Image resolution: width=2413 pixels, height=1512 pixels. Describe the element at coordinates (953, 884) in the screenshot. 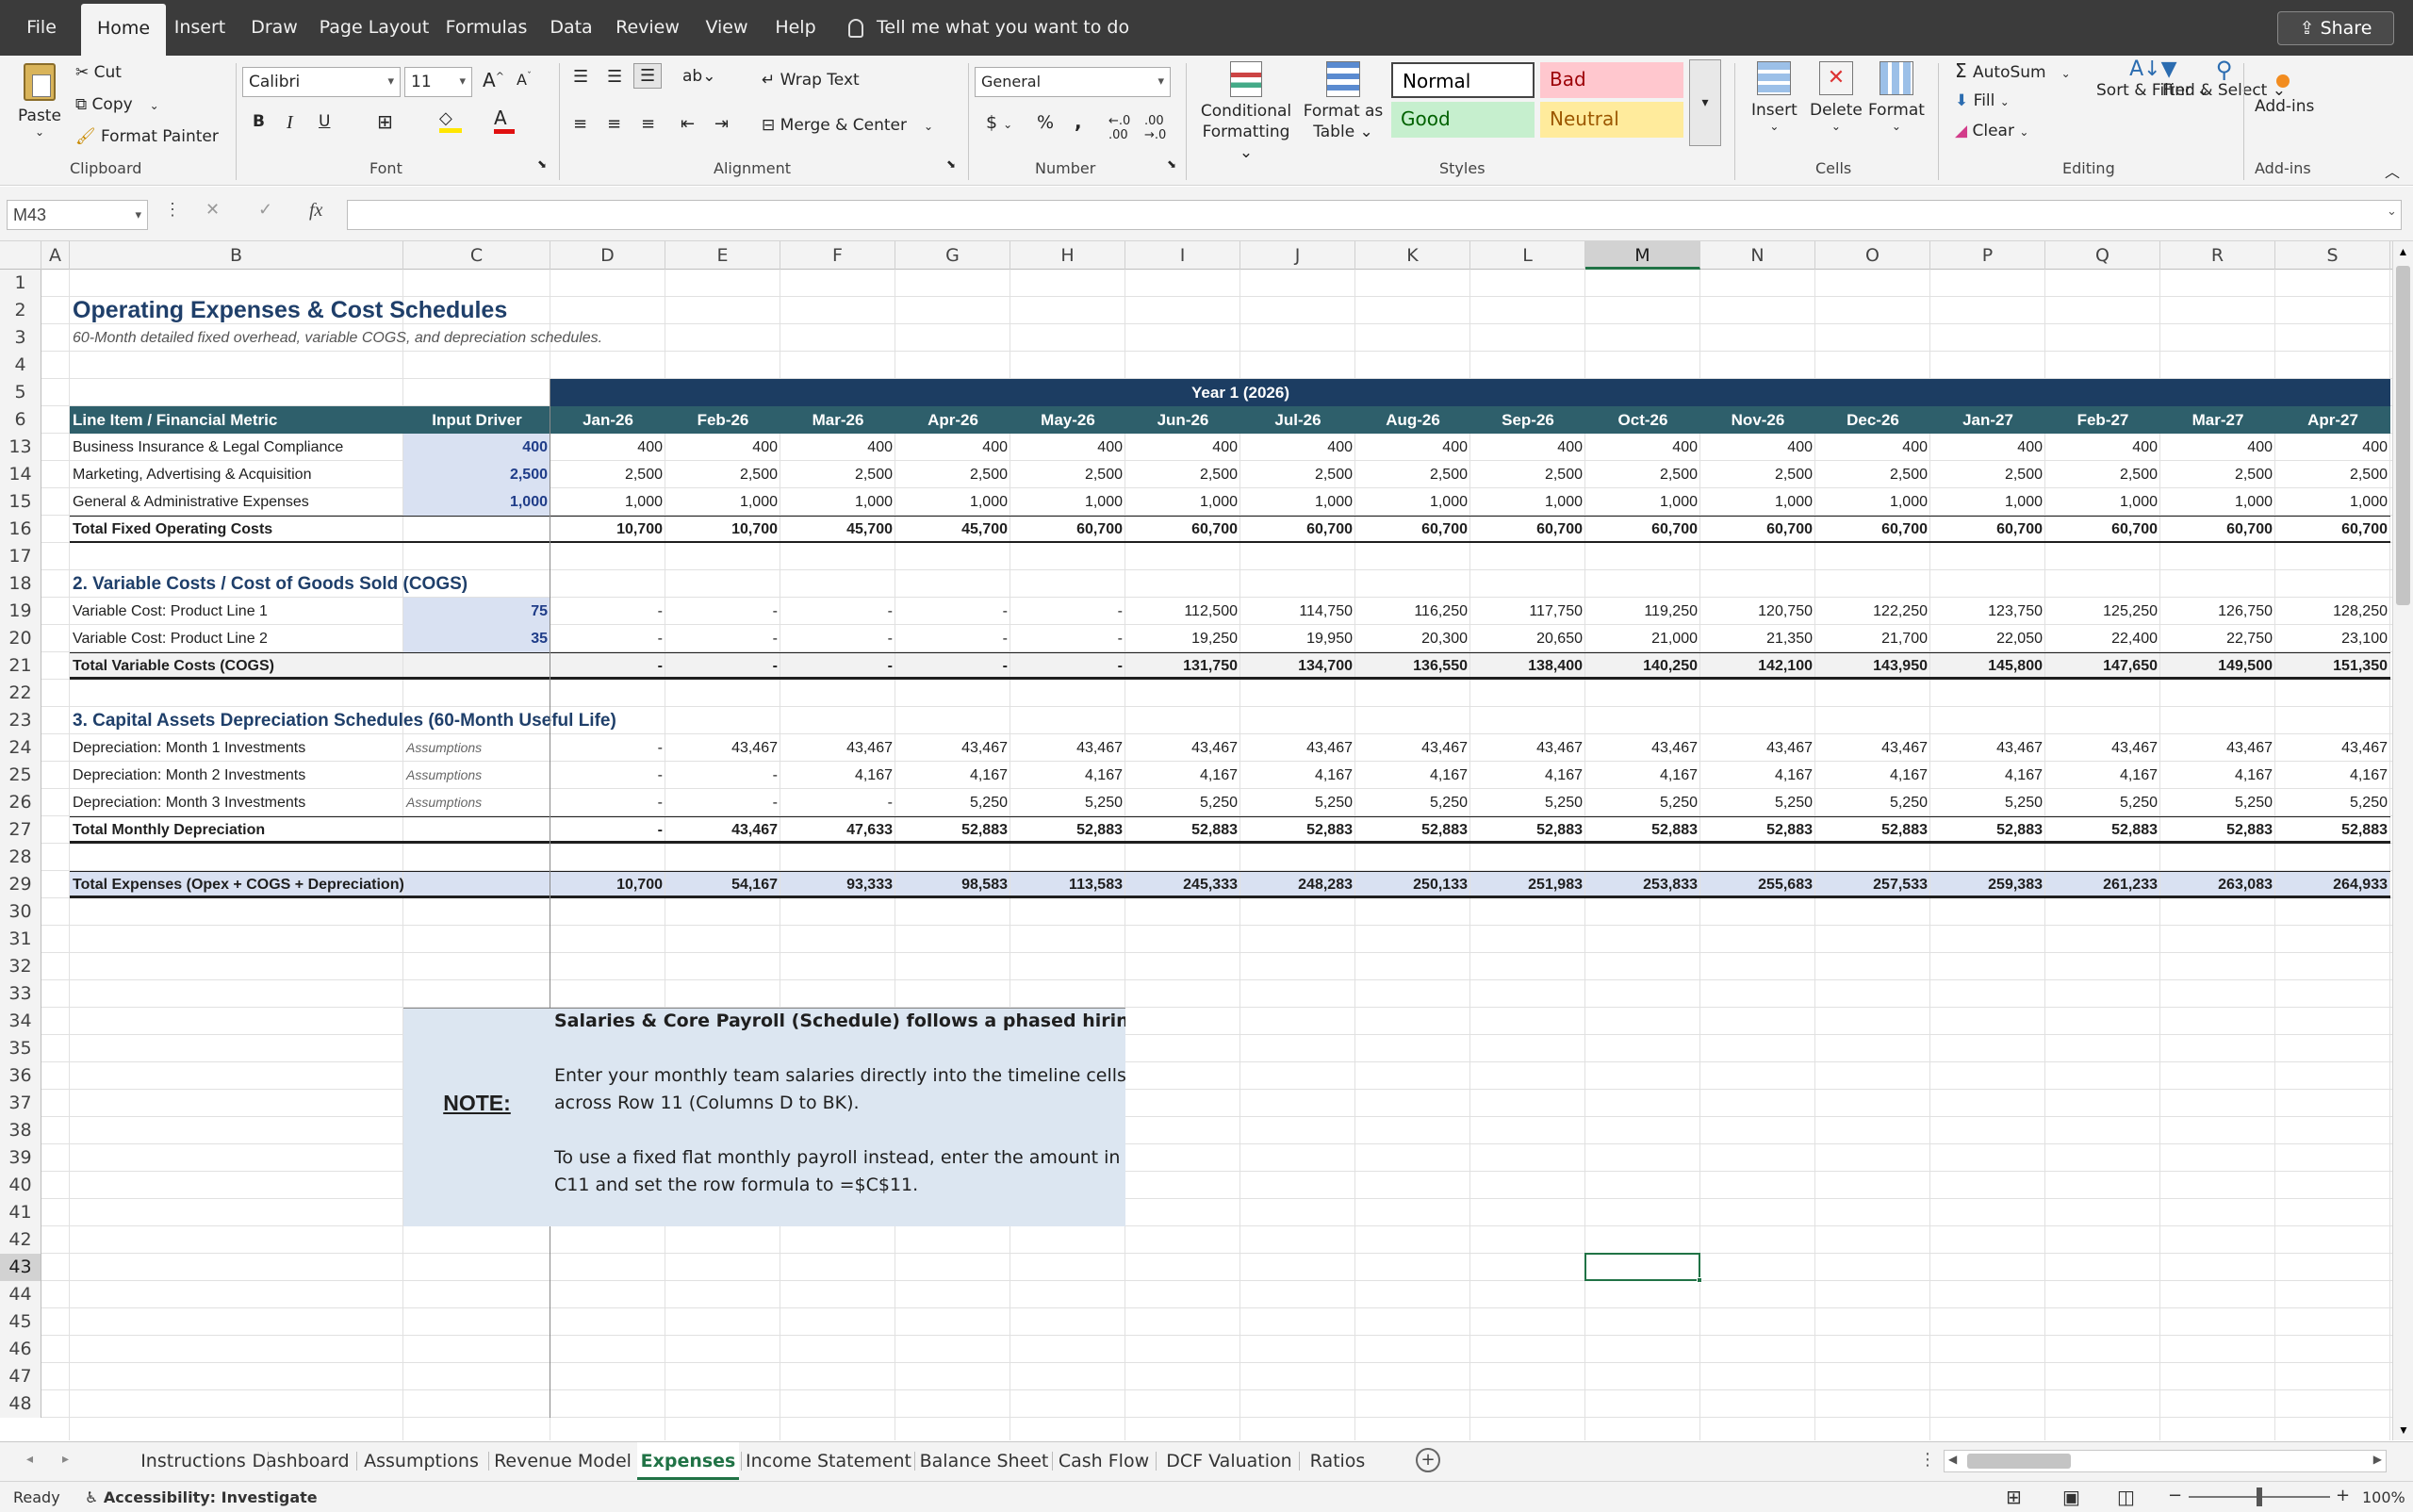

I see `value-cell: 98,583` at that location.